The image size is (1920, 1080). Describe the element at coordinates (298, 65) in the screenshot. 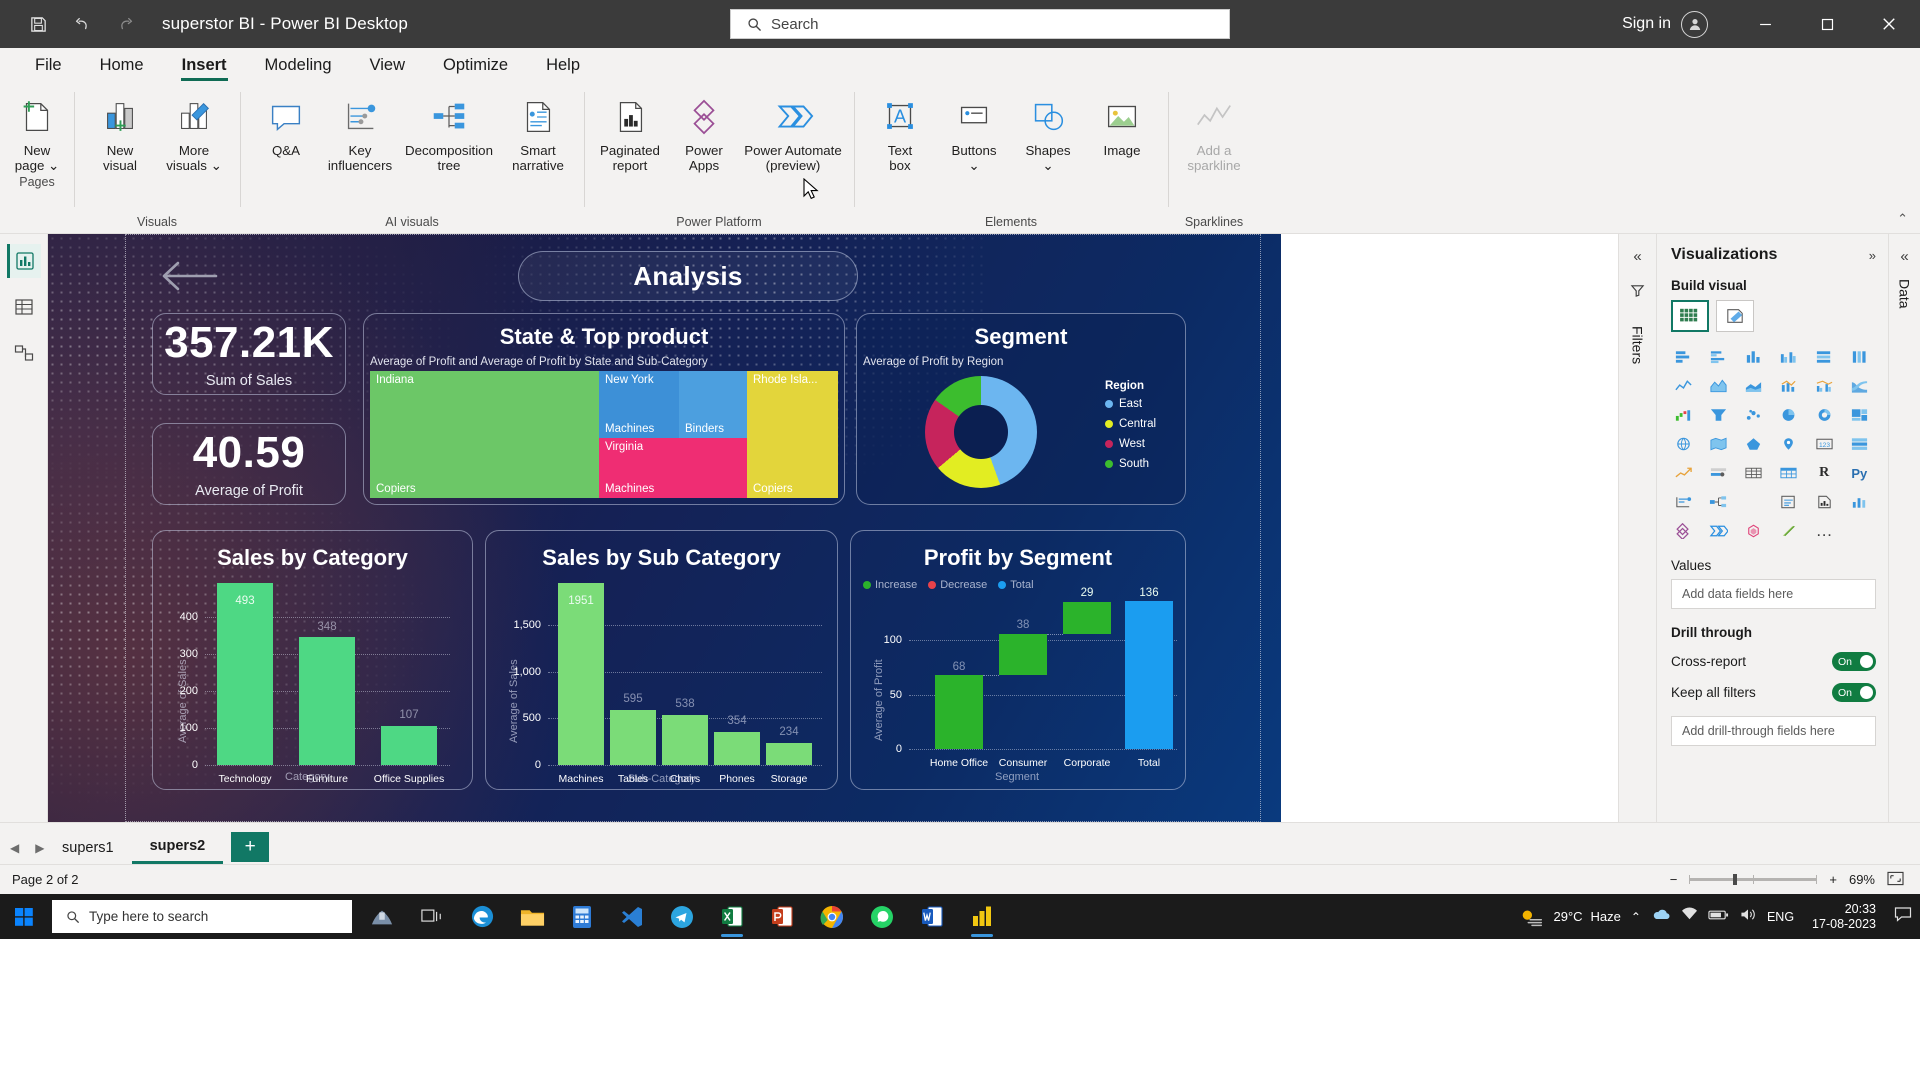

I see `ribbon-tab-modeling: Modeling` at that location.